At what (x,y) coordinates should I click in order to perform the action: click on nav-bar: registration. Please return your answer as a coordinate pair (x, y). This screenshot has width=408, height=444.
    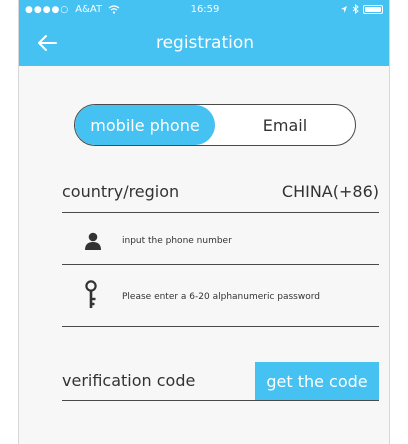
    Looking at the image, I should click on (204, 43).